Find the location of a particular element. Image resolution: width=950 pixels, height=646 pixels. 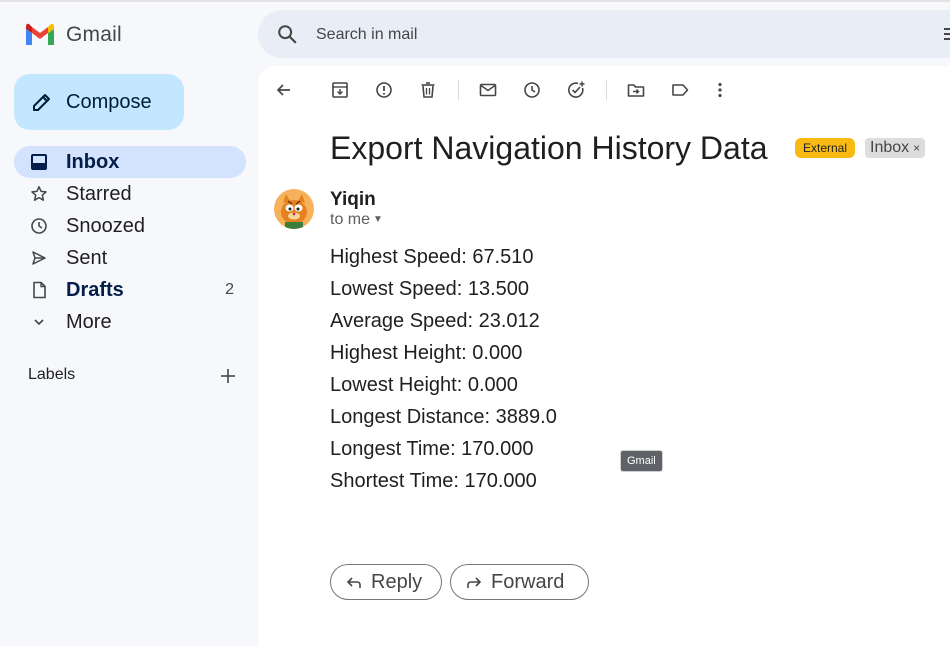

sidebar-item-inbox: Inbox is located at coordinates (130, 162).